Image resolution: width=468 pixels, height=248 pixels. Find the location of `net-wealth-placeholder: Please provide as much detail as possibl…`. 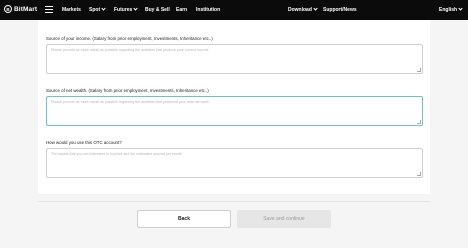

net-wealth-placeholder: Please provide as much detail as possibl… is located at coordinates (130, 102).